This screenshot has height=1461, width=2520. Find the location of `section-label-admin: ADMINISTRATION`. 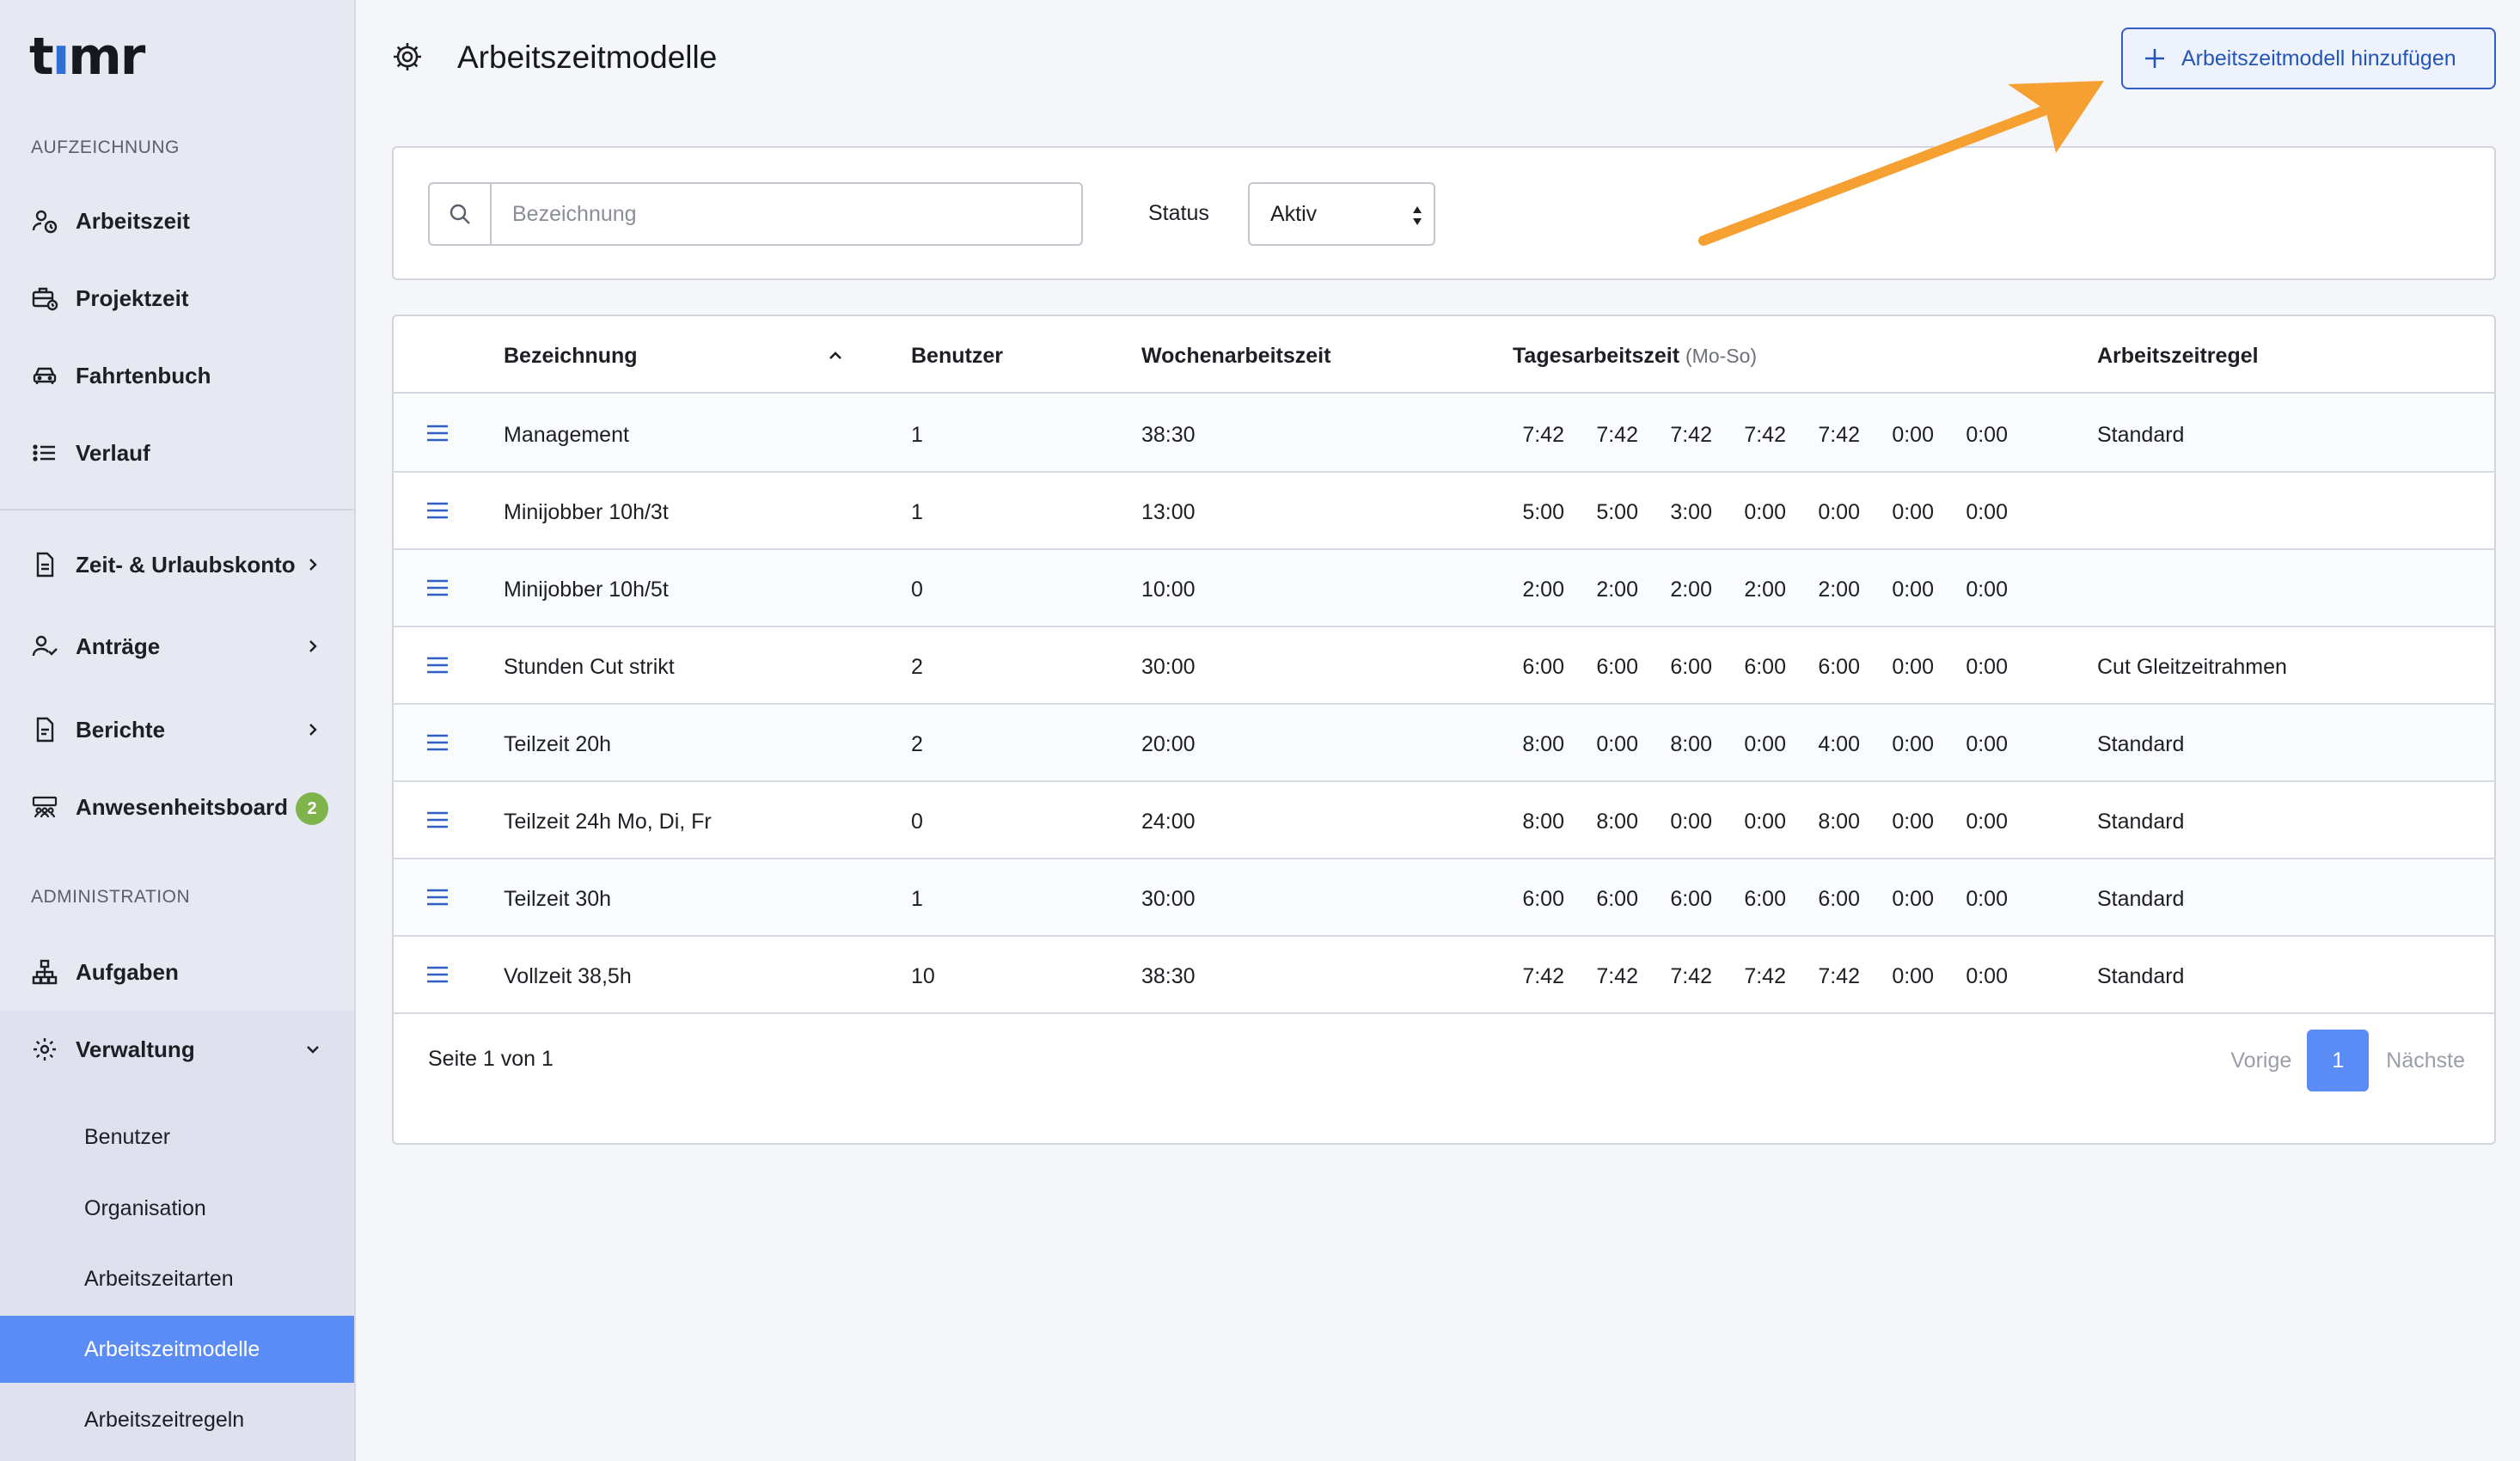

section-label-admin: ADMINISTRATION is located at coordinates (111, 897).